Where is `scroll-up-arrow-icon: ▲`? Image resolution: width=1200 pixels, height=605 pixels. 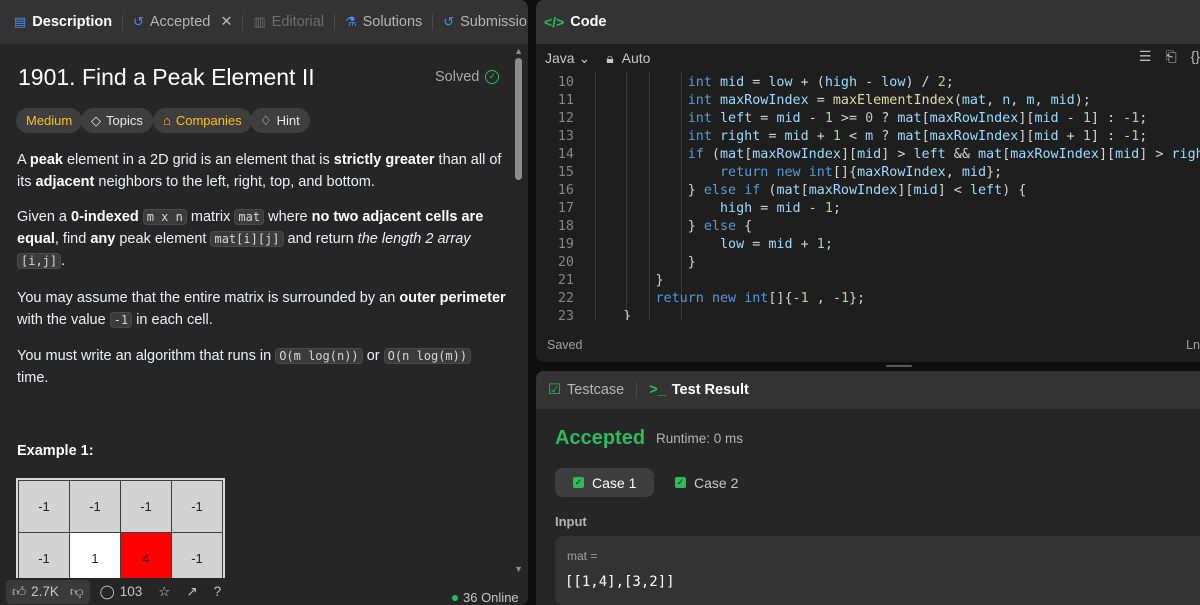
scroll-up-arrow-icon: ▲ is located at coordinates (518, 51).